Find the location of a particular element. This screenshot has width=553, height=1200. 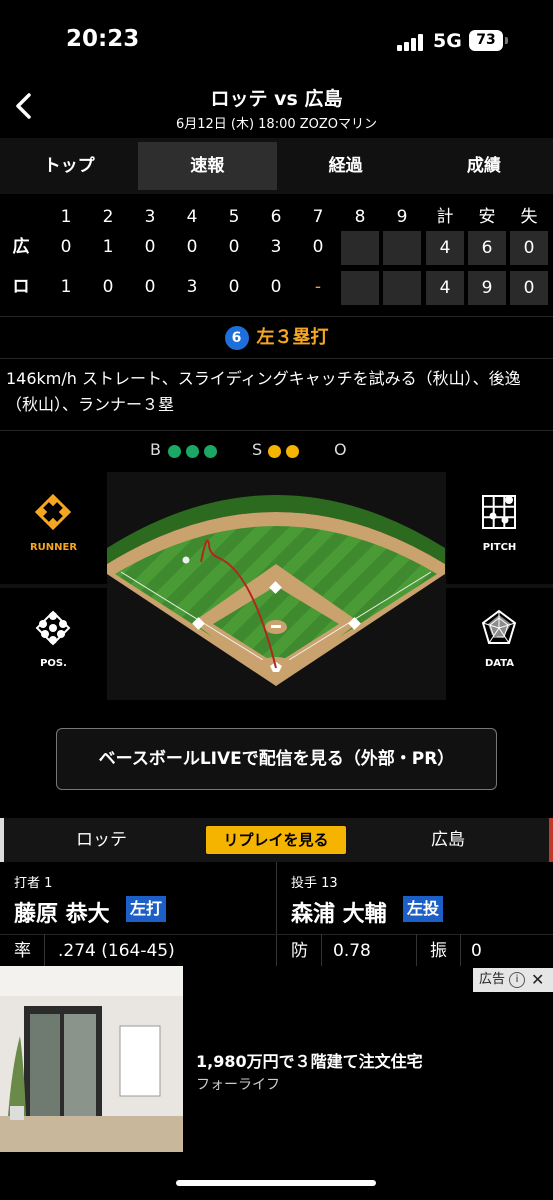

ad-title: 1,980万円で３階建て注文住宅 is located at coordinates (309, 1060).